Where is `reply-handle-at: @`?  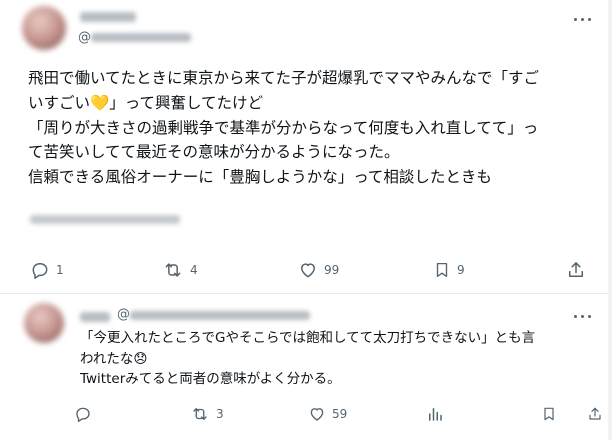
reply-handle-at: @ is located at coordinates (123, 314).